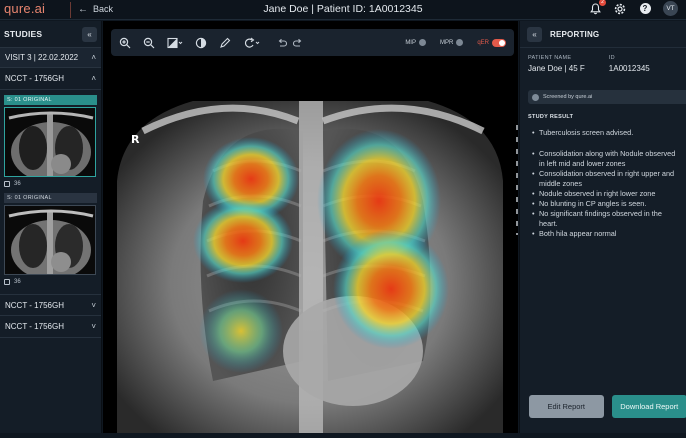 The height and width of the screenshot is (438, 686). Describe the element at coordinates (607, 234) in the screenshot. I see `finding-item: Both hila appear normal` at that location.